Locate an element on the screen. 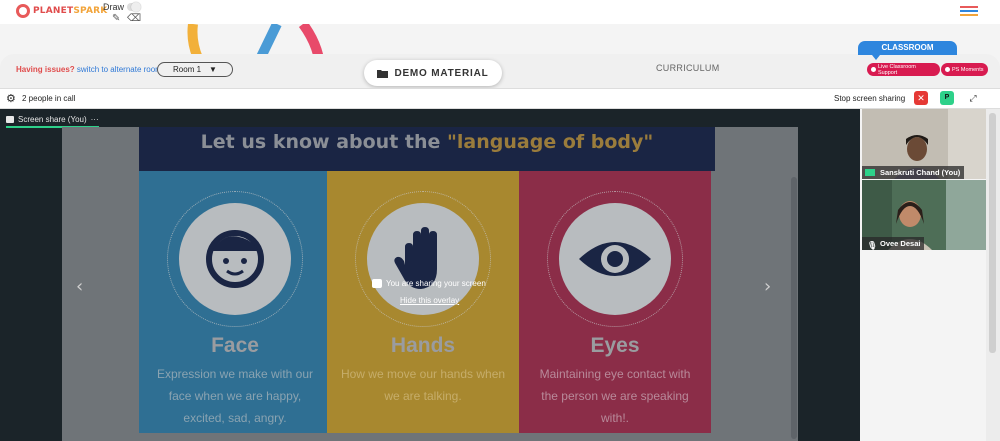 The height and width of the screenshot is (441, 1000). sharing-message: You are sharing your screen is located at coordinates (436, 283).